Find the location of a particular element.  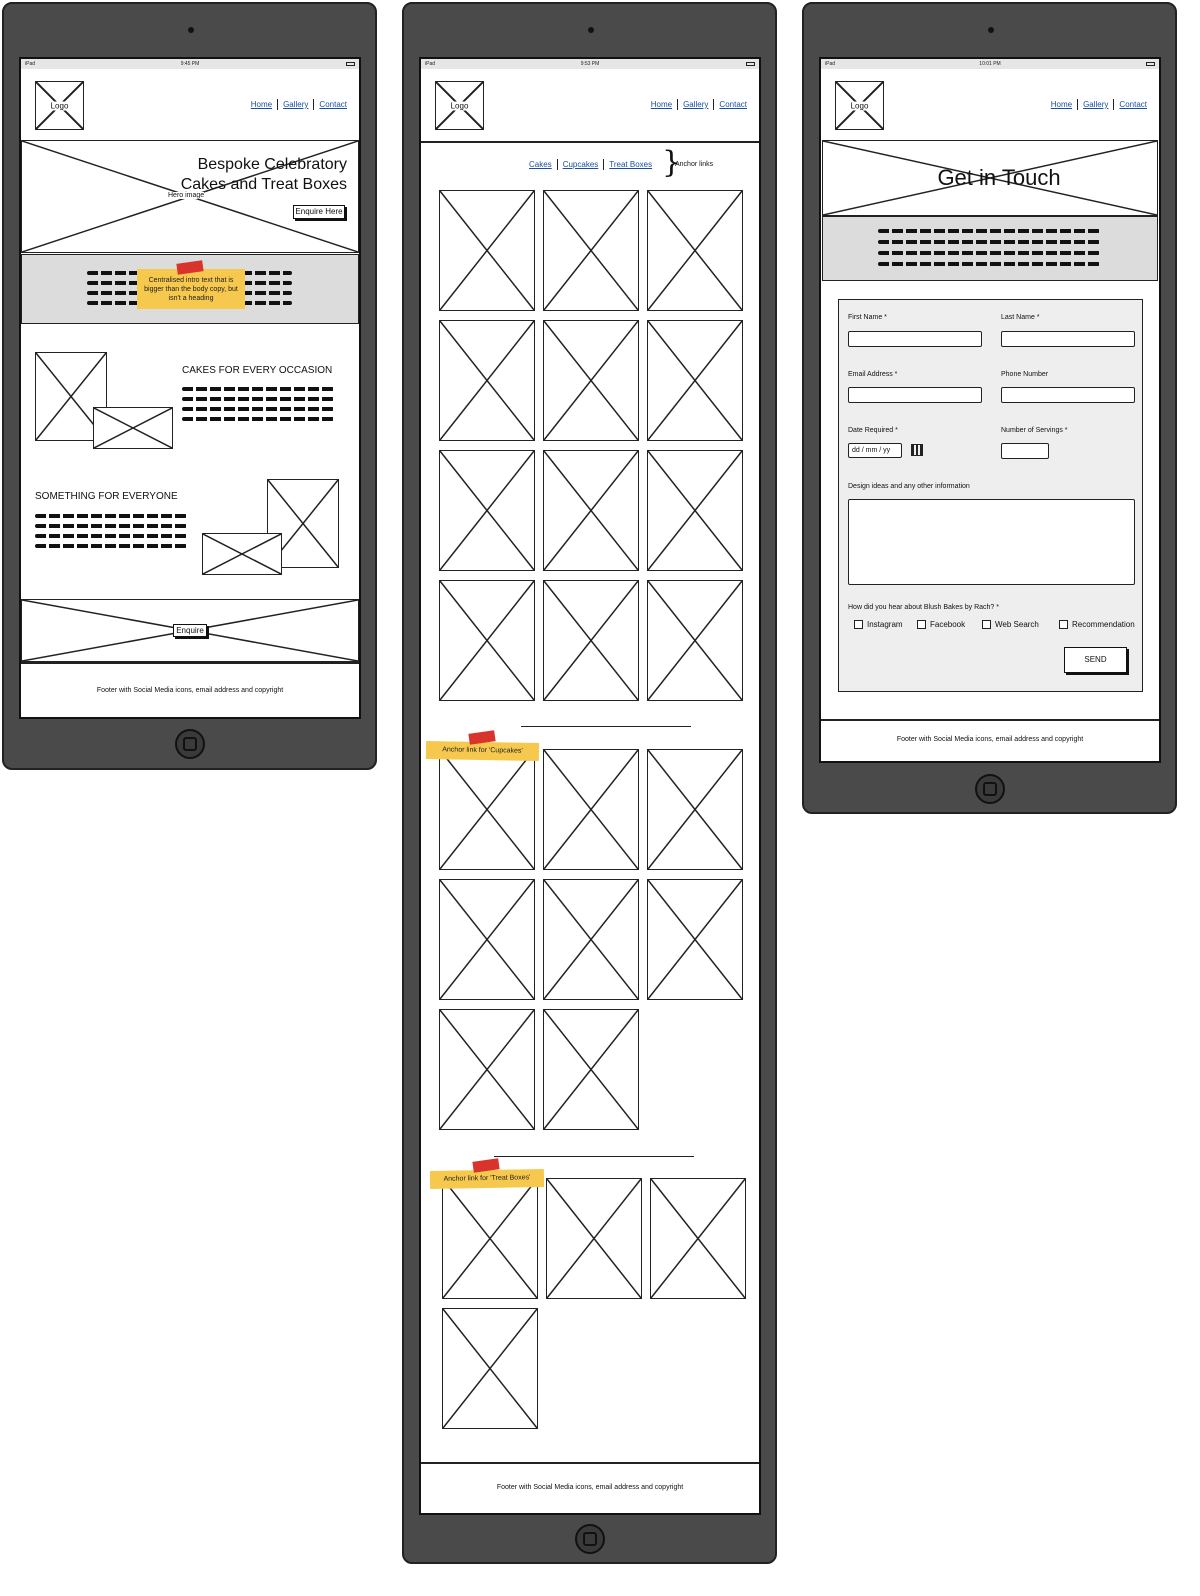

section1-heading: CAKES FOR EVERY OCCASION is located at coordinates (257, 370).